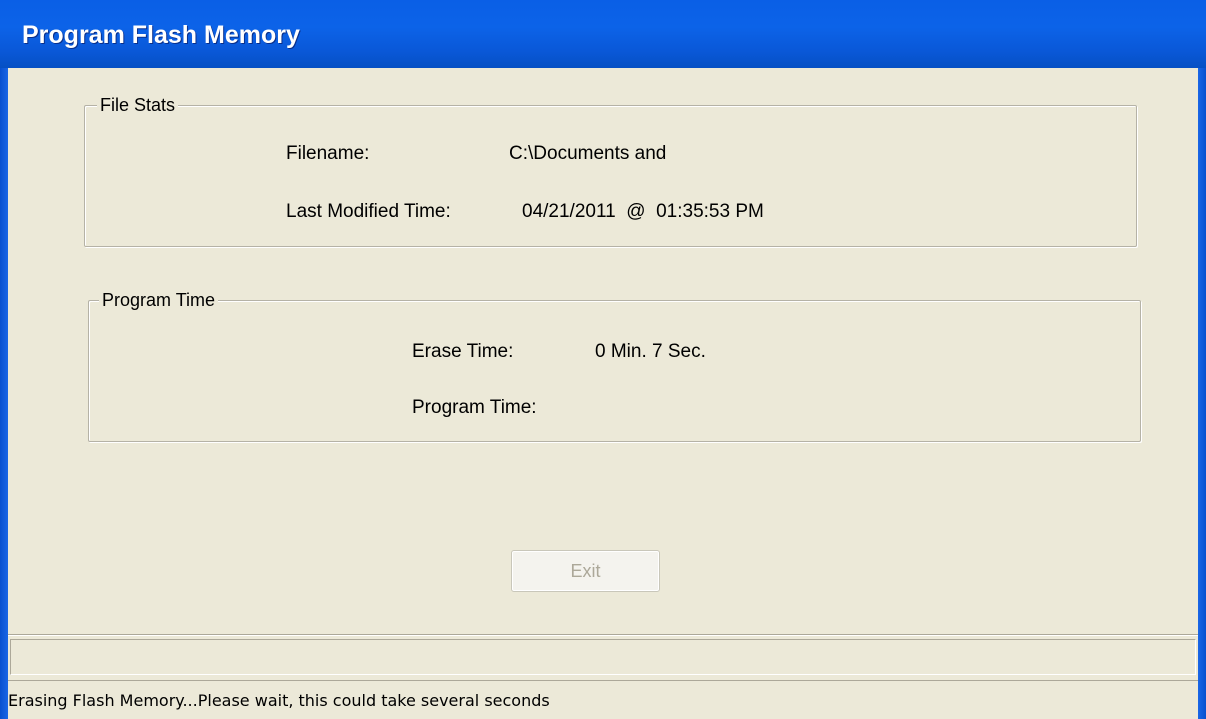 This screenshot has width=1206, height=719. What do you see at coordinates (588, 153) in the screenshot?
I see `filename-value: C:\Documents and` at bounding box center [588, 153].